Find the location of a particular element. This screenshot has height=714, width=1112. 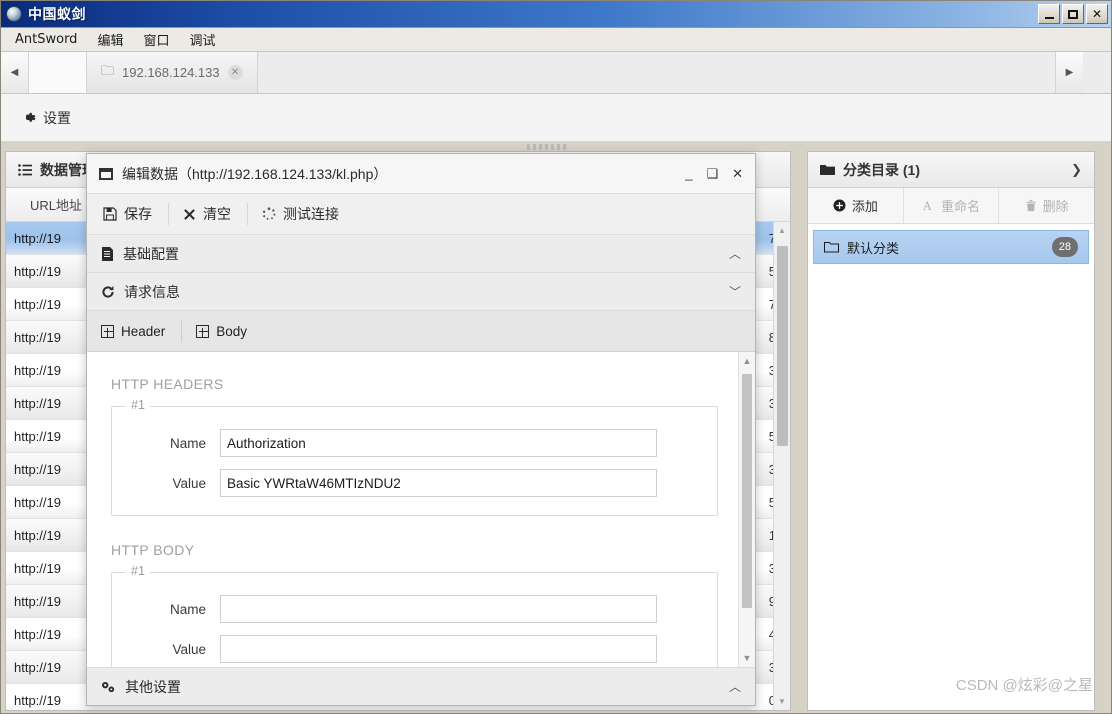

add-category-button: 添加 is located at coordinates (855, 205).